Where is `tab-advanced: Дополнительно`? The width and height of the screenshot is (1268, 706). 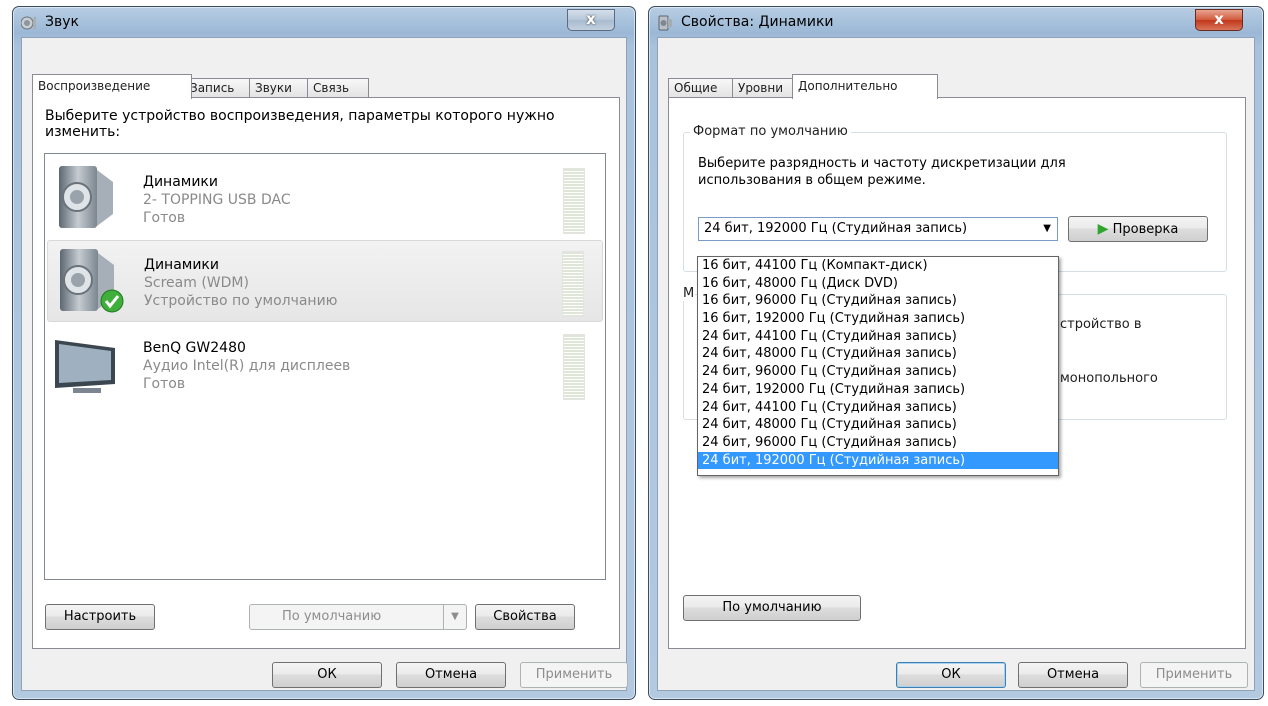
tab-advanced: Дополнительно is located at coordinates (865, 86).